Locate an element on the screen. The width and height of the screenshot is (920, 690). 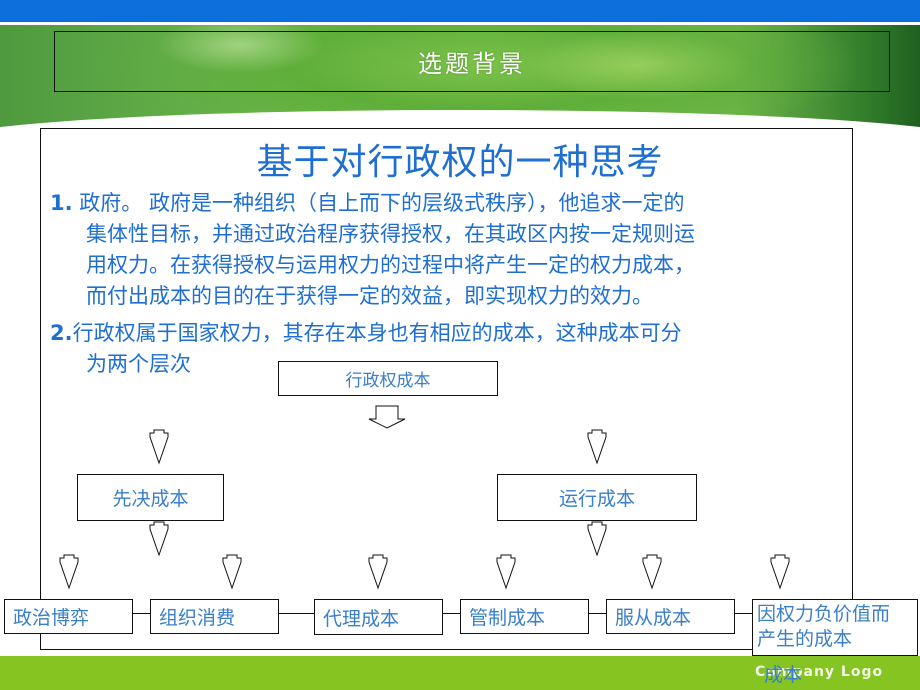
diagram-level2-box: 服从成本 is located at coordinates (670, 616).